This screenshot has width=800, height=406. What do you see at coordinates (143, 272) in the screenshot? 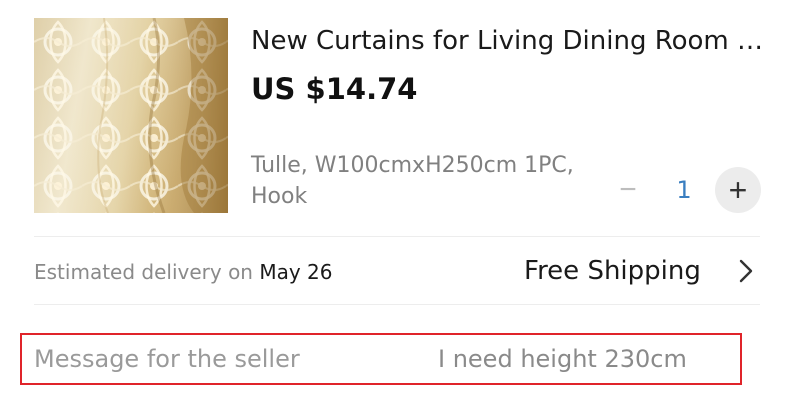
I see `delivery-label: Estimated delivery on` at bounding box center [143, 272].